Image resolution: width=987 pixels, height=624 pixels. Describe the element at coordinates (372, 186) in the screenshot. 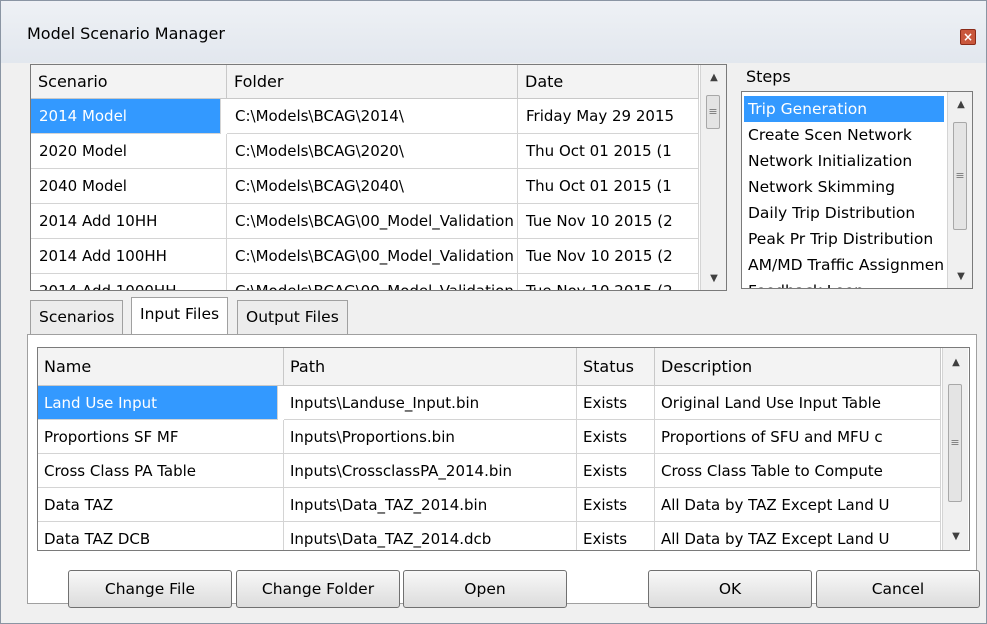

I see `scenario-folder-cell: C:\Models\BCAG\2040\` at that location.